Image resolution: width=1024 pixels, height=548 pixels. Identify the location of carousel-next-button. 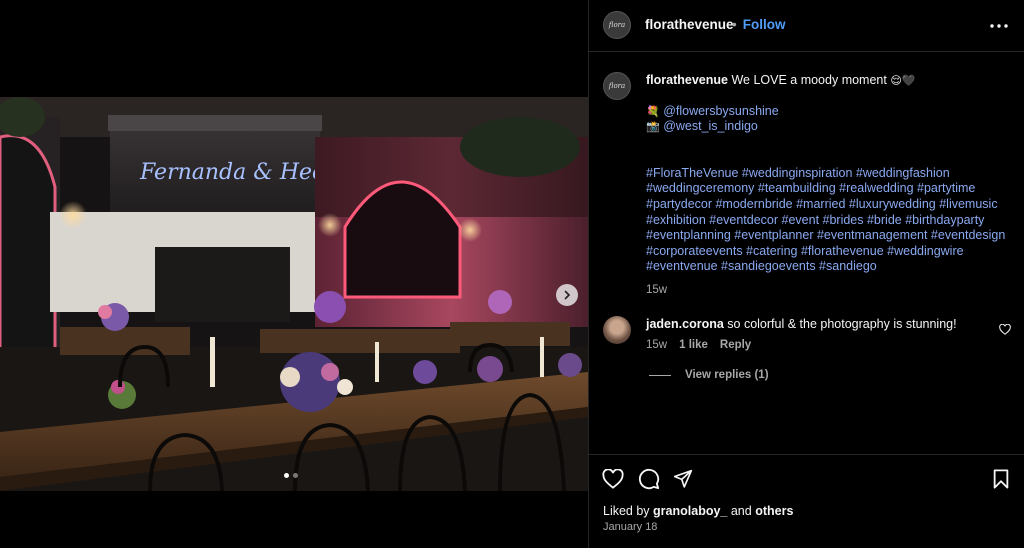
(567, 295).